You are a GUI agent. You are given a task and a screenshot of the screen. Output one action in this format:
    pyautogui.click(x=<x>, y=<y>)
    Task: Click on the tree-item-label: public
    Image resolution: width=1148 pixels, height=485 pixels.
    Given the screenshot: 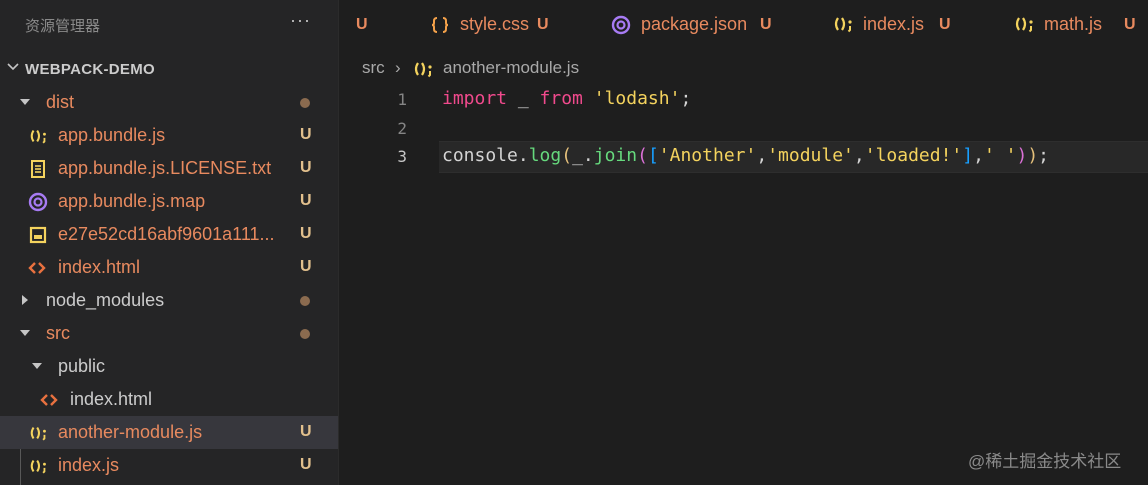 What is the action you would take?
    pyautogui.click(x=82, y=366)
    